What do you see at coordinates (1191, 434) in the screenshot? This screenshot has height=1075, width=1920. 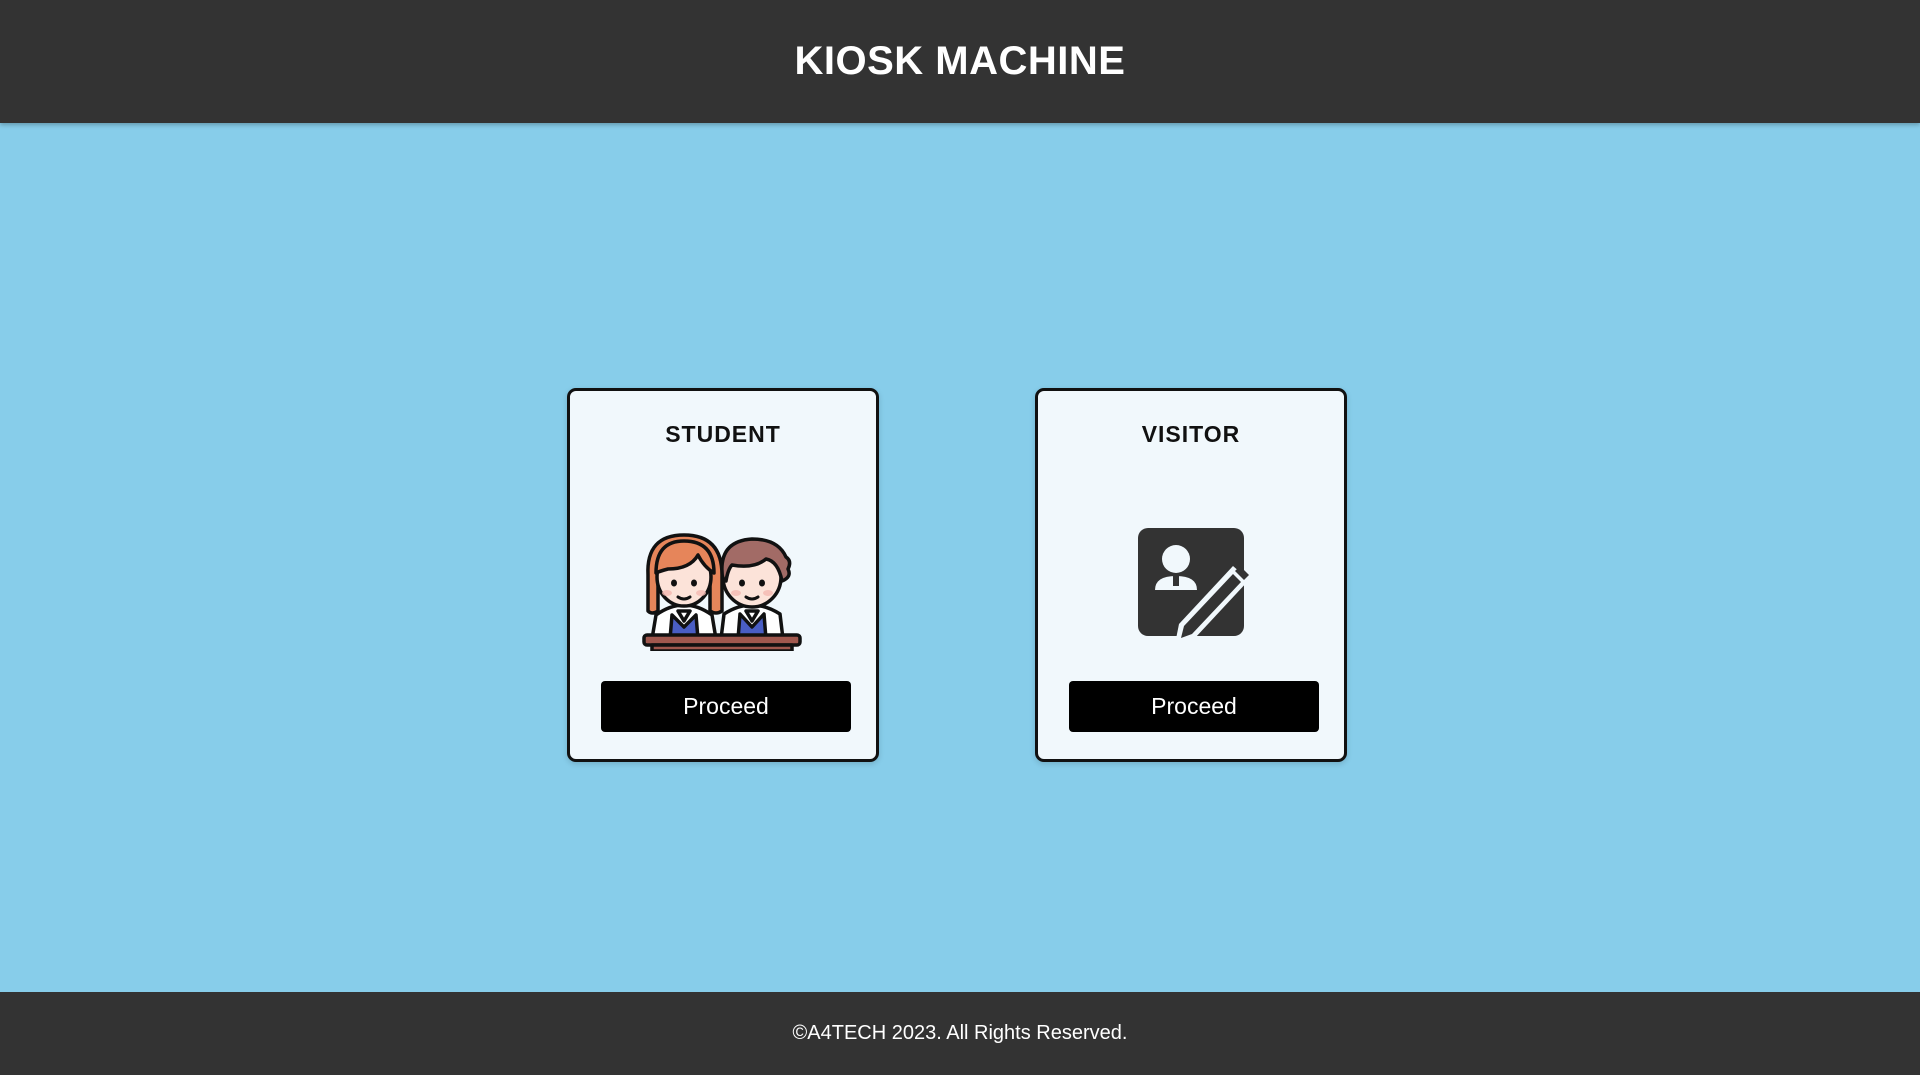 I see `visitor-card-title: VISITOR` at bounding box center [1191, 434].